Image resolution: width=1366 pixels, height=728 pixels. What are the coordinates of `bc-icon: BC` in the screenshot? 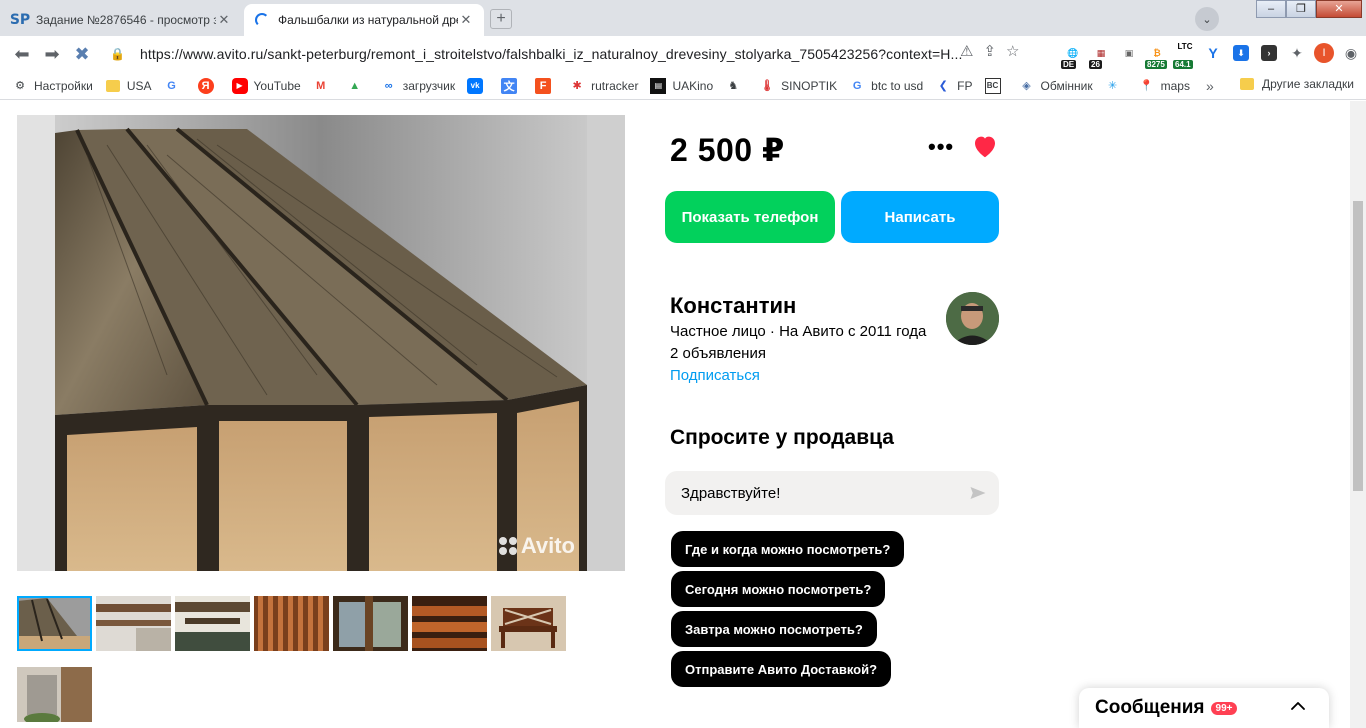 It's located at (992, 85).